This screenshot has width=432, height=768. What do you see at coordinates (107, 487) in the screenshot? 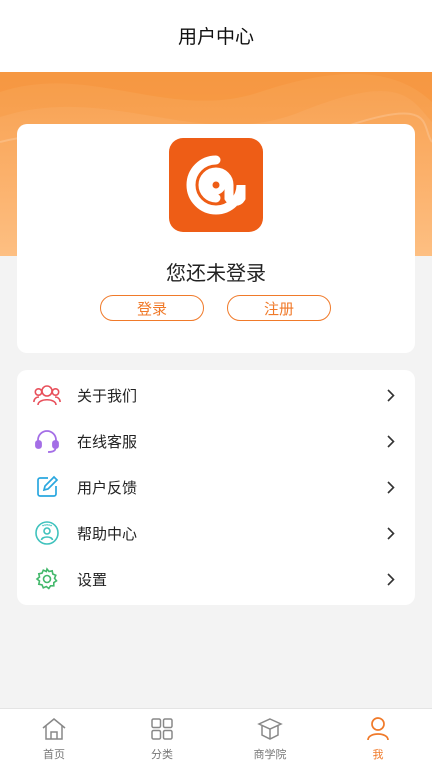
I see `menu-item-label: 用户反馈` at bounding box center [107, 487].